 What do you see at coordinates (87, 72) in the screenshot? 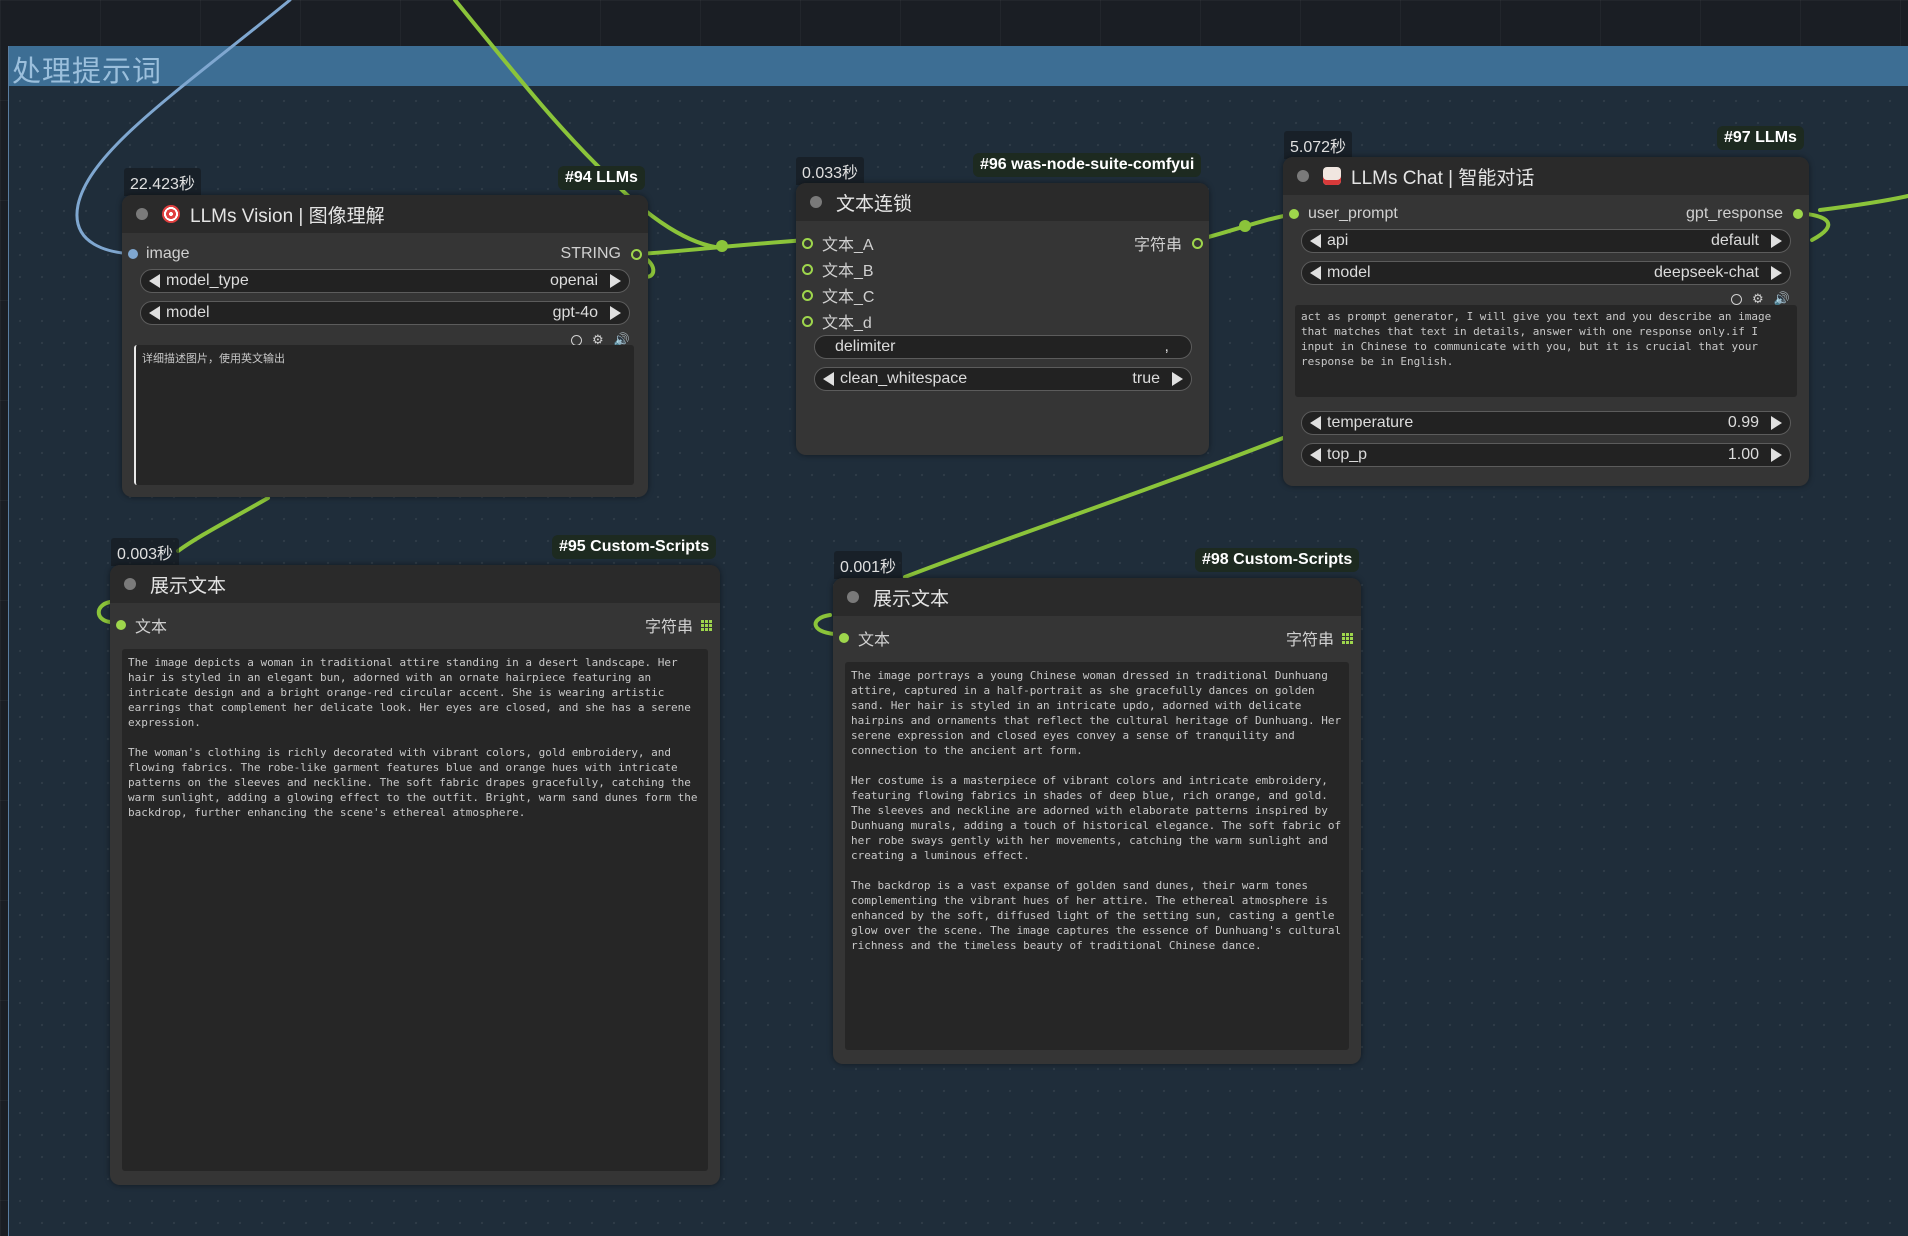
I see `group-title: 处理提示词` at bounding box center [87, 72].